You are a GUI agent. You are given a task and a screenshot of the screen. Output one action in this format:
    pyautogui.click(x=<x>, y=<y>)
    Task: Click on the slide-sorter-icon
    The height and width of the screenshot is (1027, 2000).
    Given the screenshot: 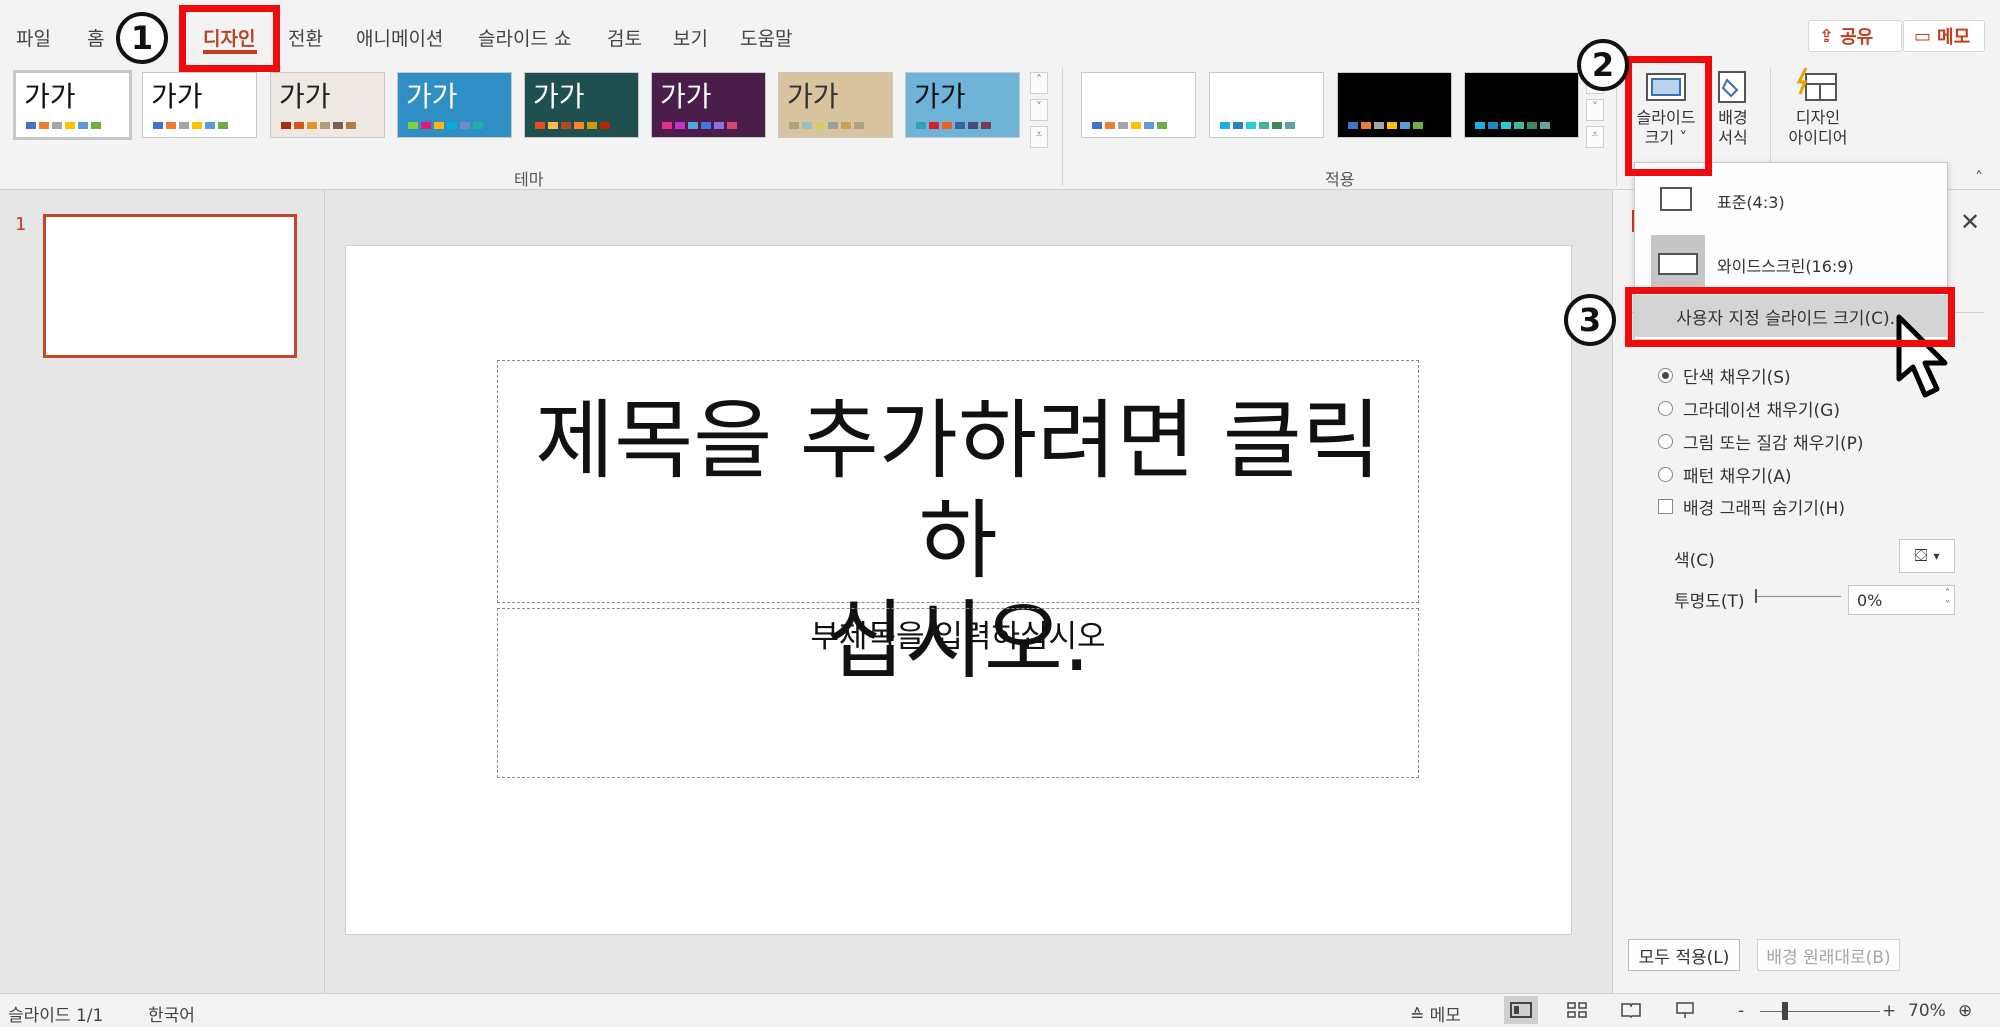 What is the action you would take?
    pyautogui.click(x=1577, y=1010)
    